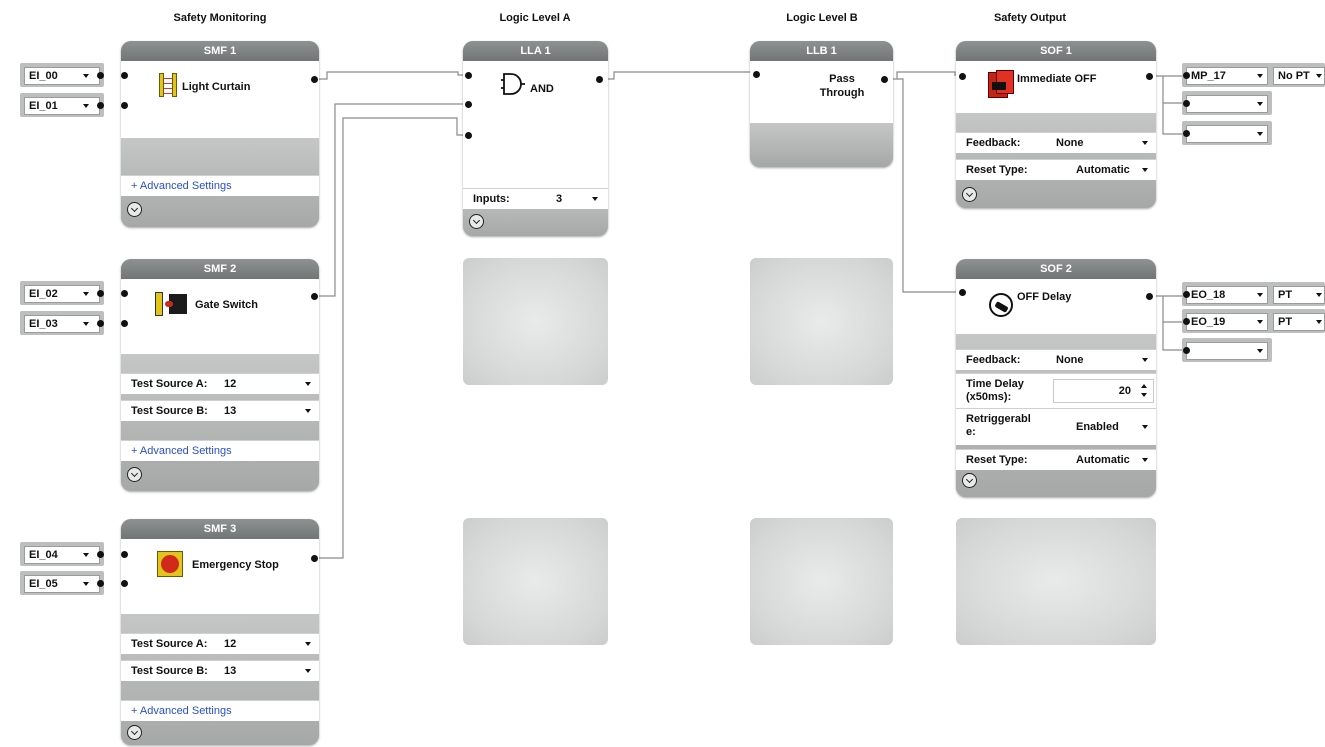  Describe the element at coordinates (535, 581) in the screenshot. I see `empty-slot-lla3` at that location.